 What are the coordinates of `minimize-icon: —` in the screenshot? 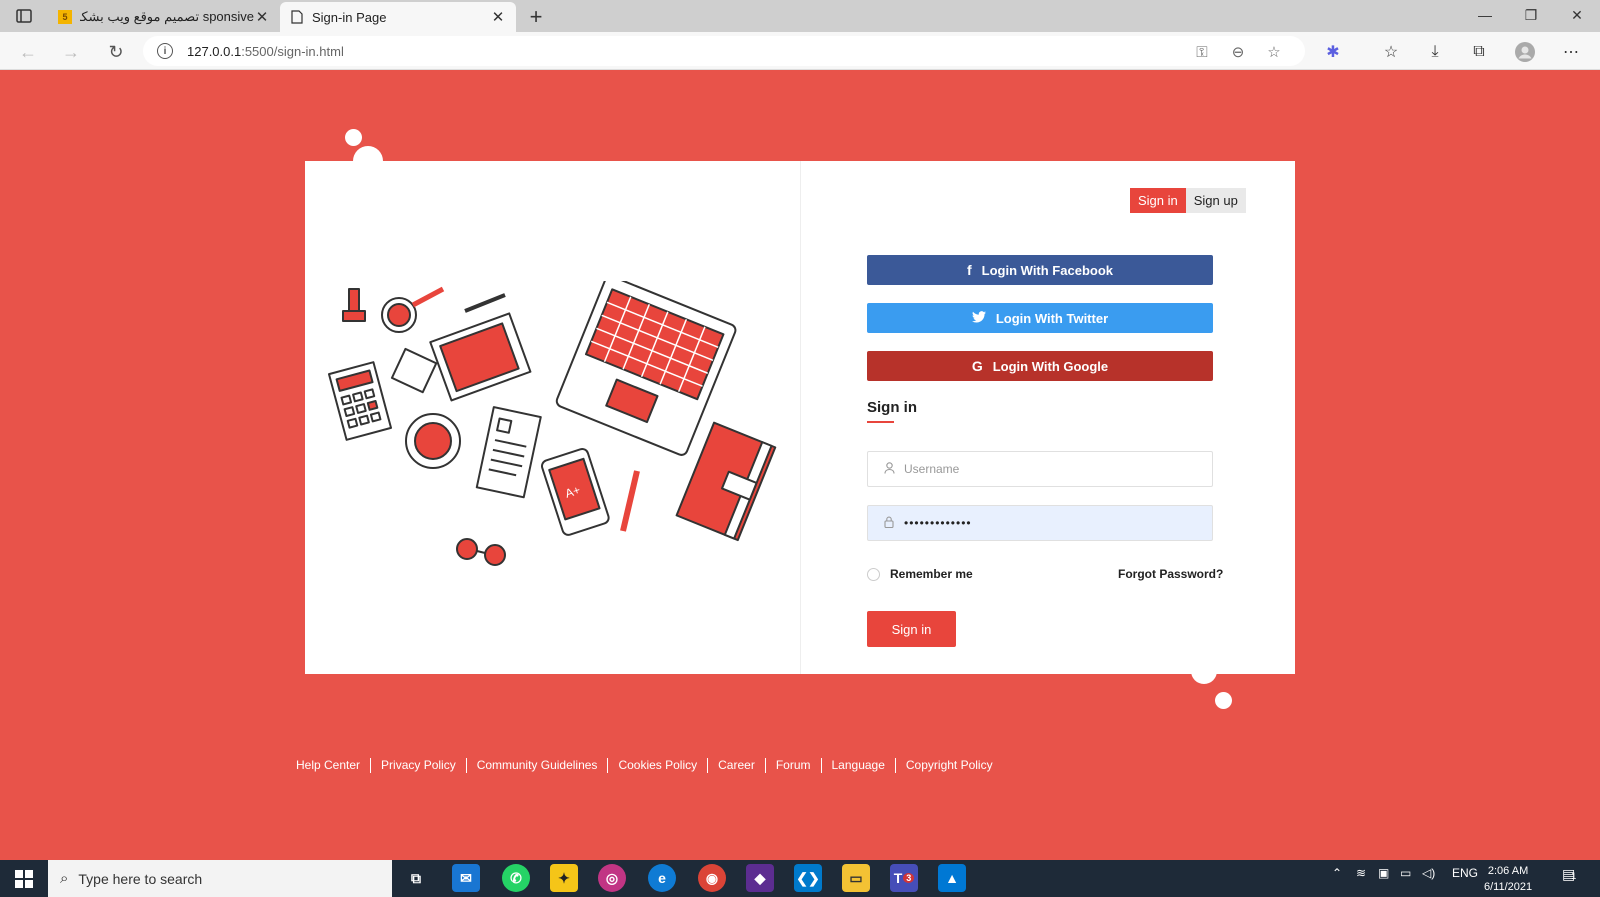 It's located at (1485, 15).